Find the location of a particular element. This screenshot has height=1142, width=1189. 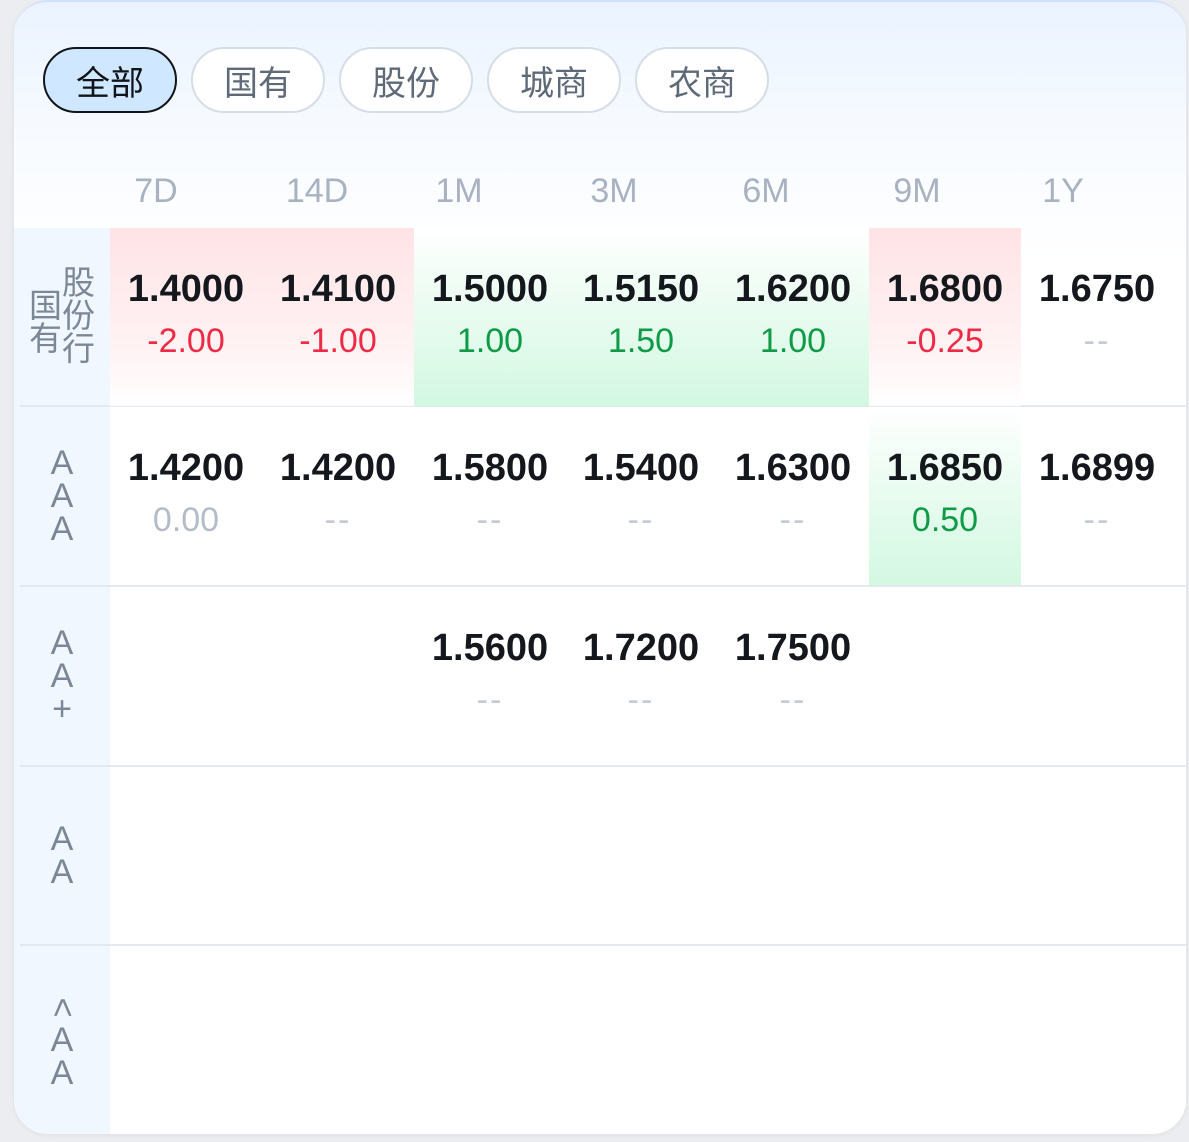

rate-change: -0.25 is located at coordinates (945, 341).